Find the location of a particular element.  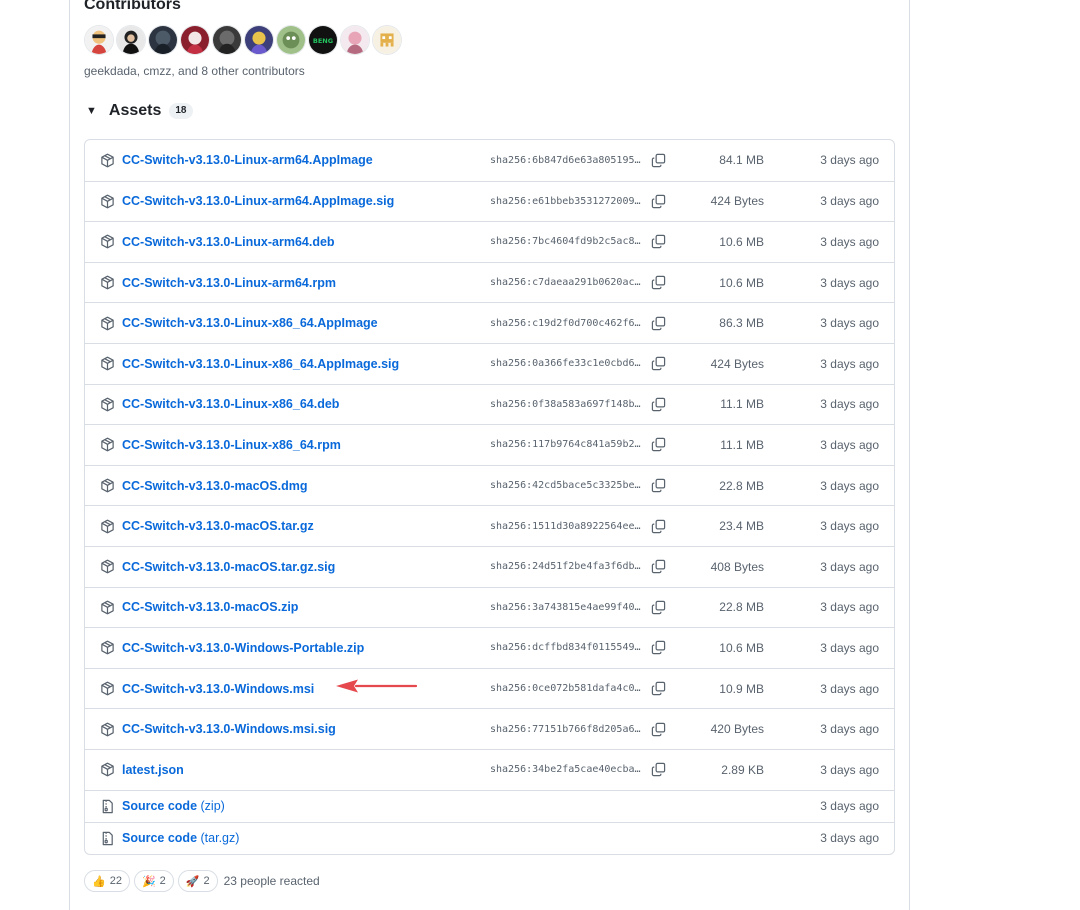

asset-size: 10.6 MB is located at coordinates (741, 647).